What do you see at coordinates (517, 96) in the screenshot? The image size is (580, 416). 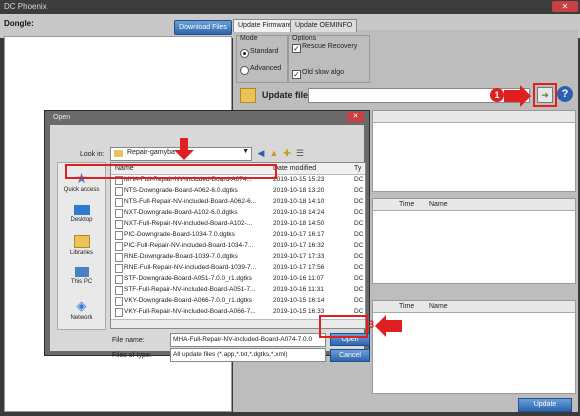 I see `arrow-1-icon` at bounding box center [517, 96].